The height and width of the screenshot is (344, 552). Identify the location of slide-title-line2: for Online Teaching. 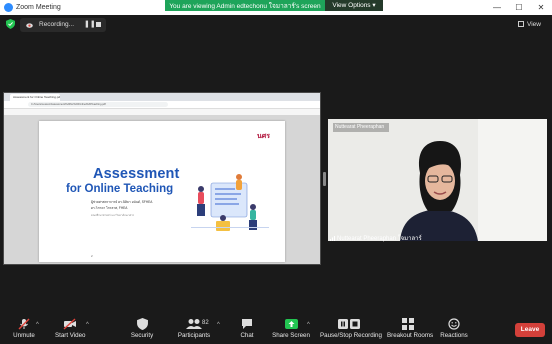
(120, 189).